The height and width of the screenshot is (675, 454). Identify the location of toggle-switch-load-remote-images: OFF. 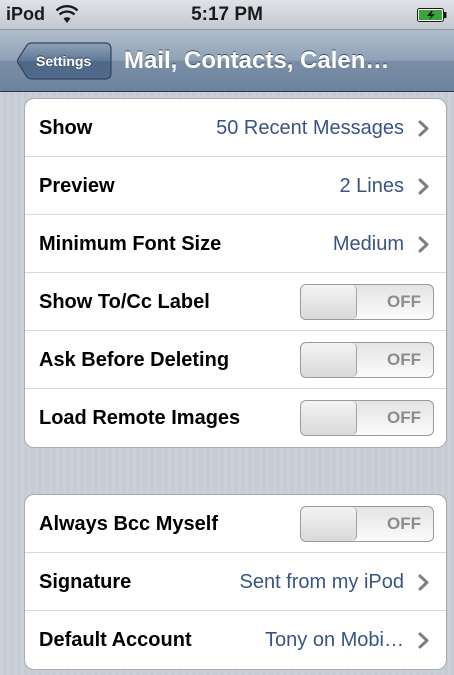
(367, 418).